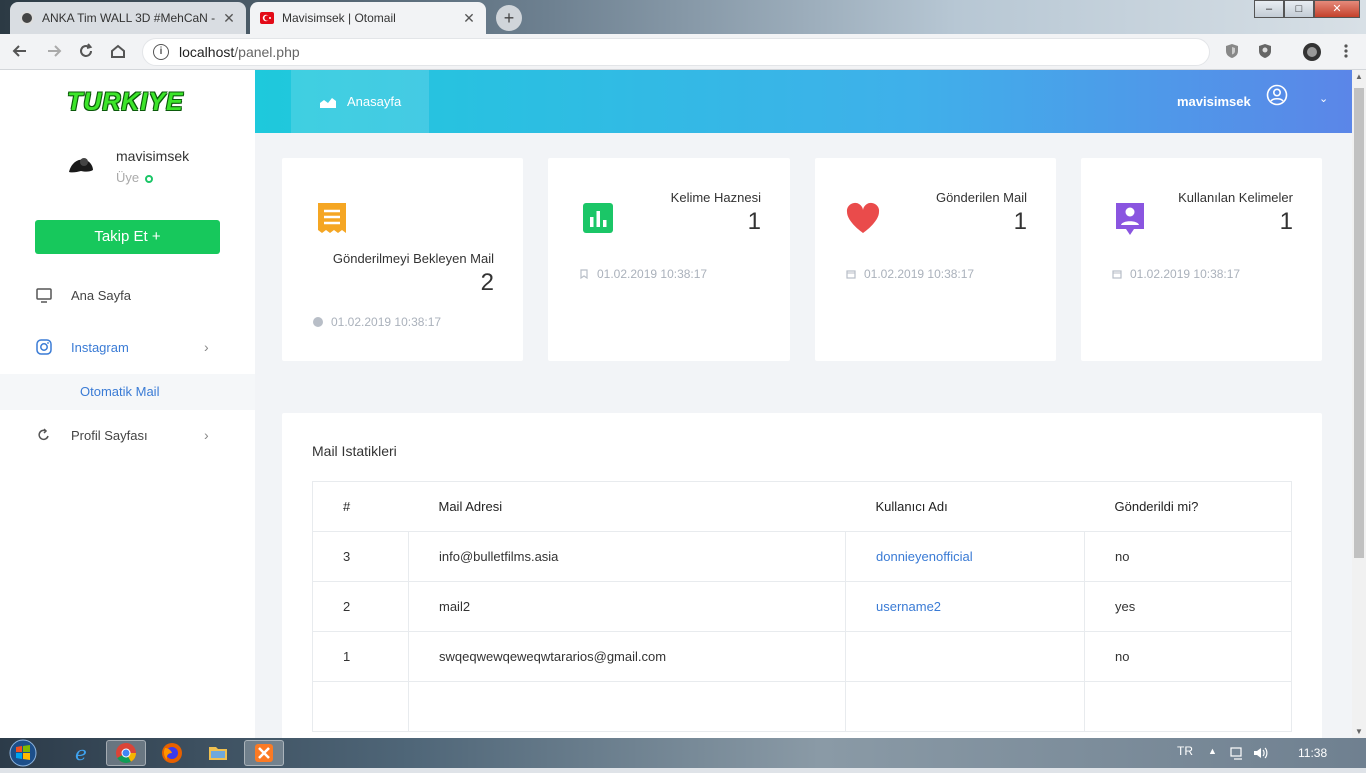 The height and width of the screenshot is (773, 1366). I want to click on column-header-sent: Gönderildi mi?, so click(1188, 506).